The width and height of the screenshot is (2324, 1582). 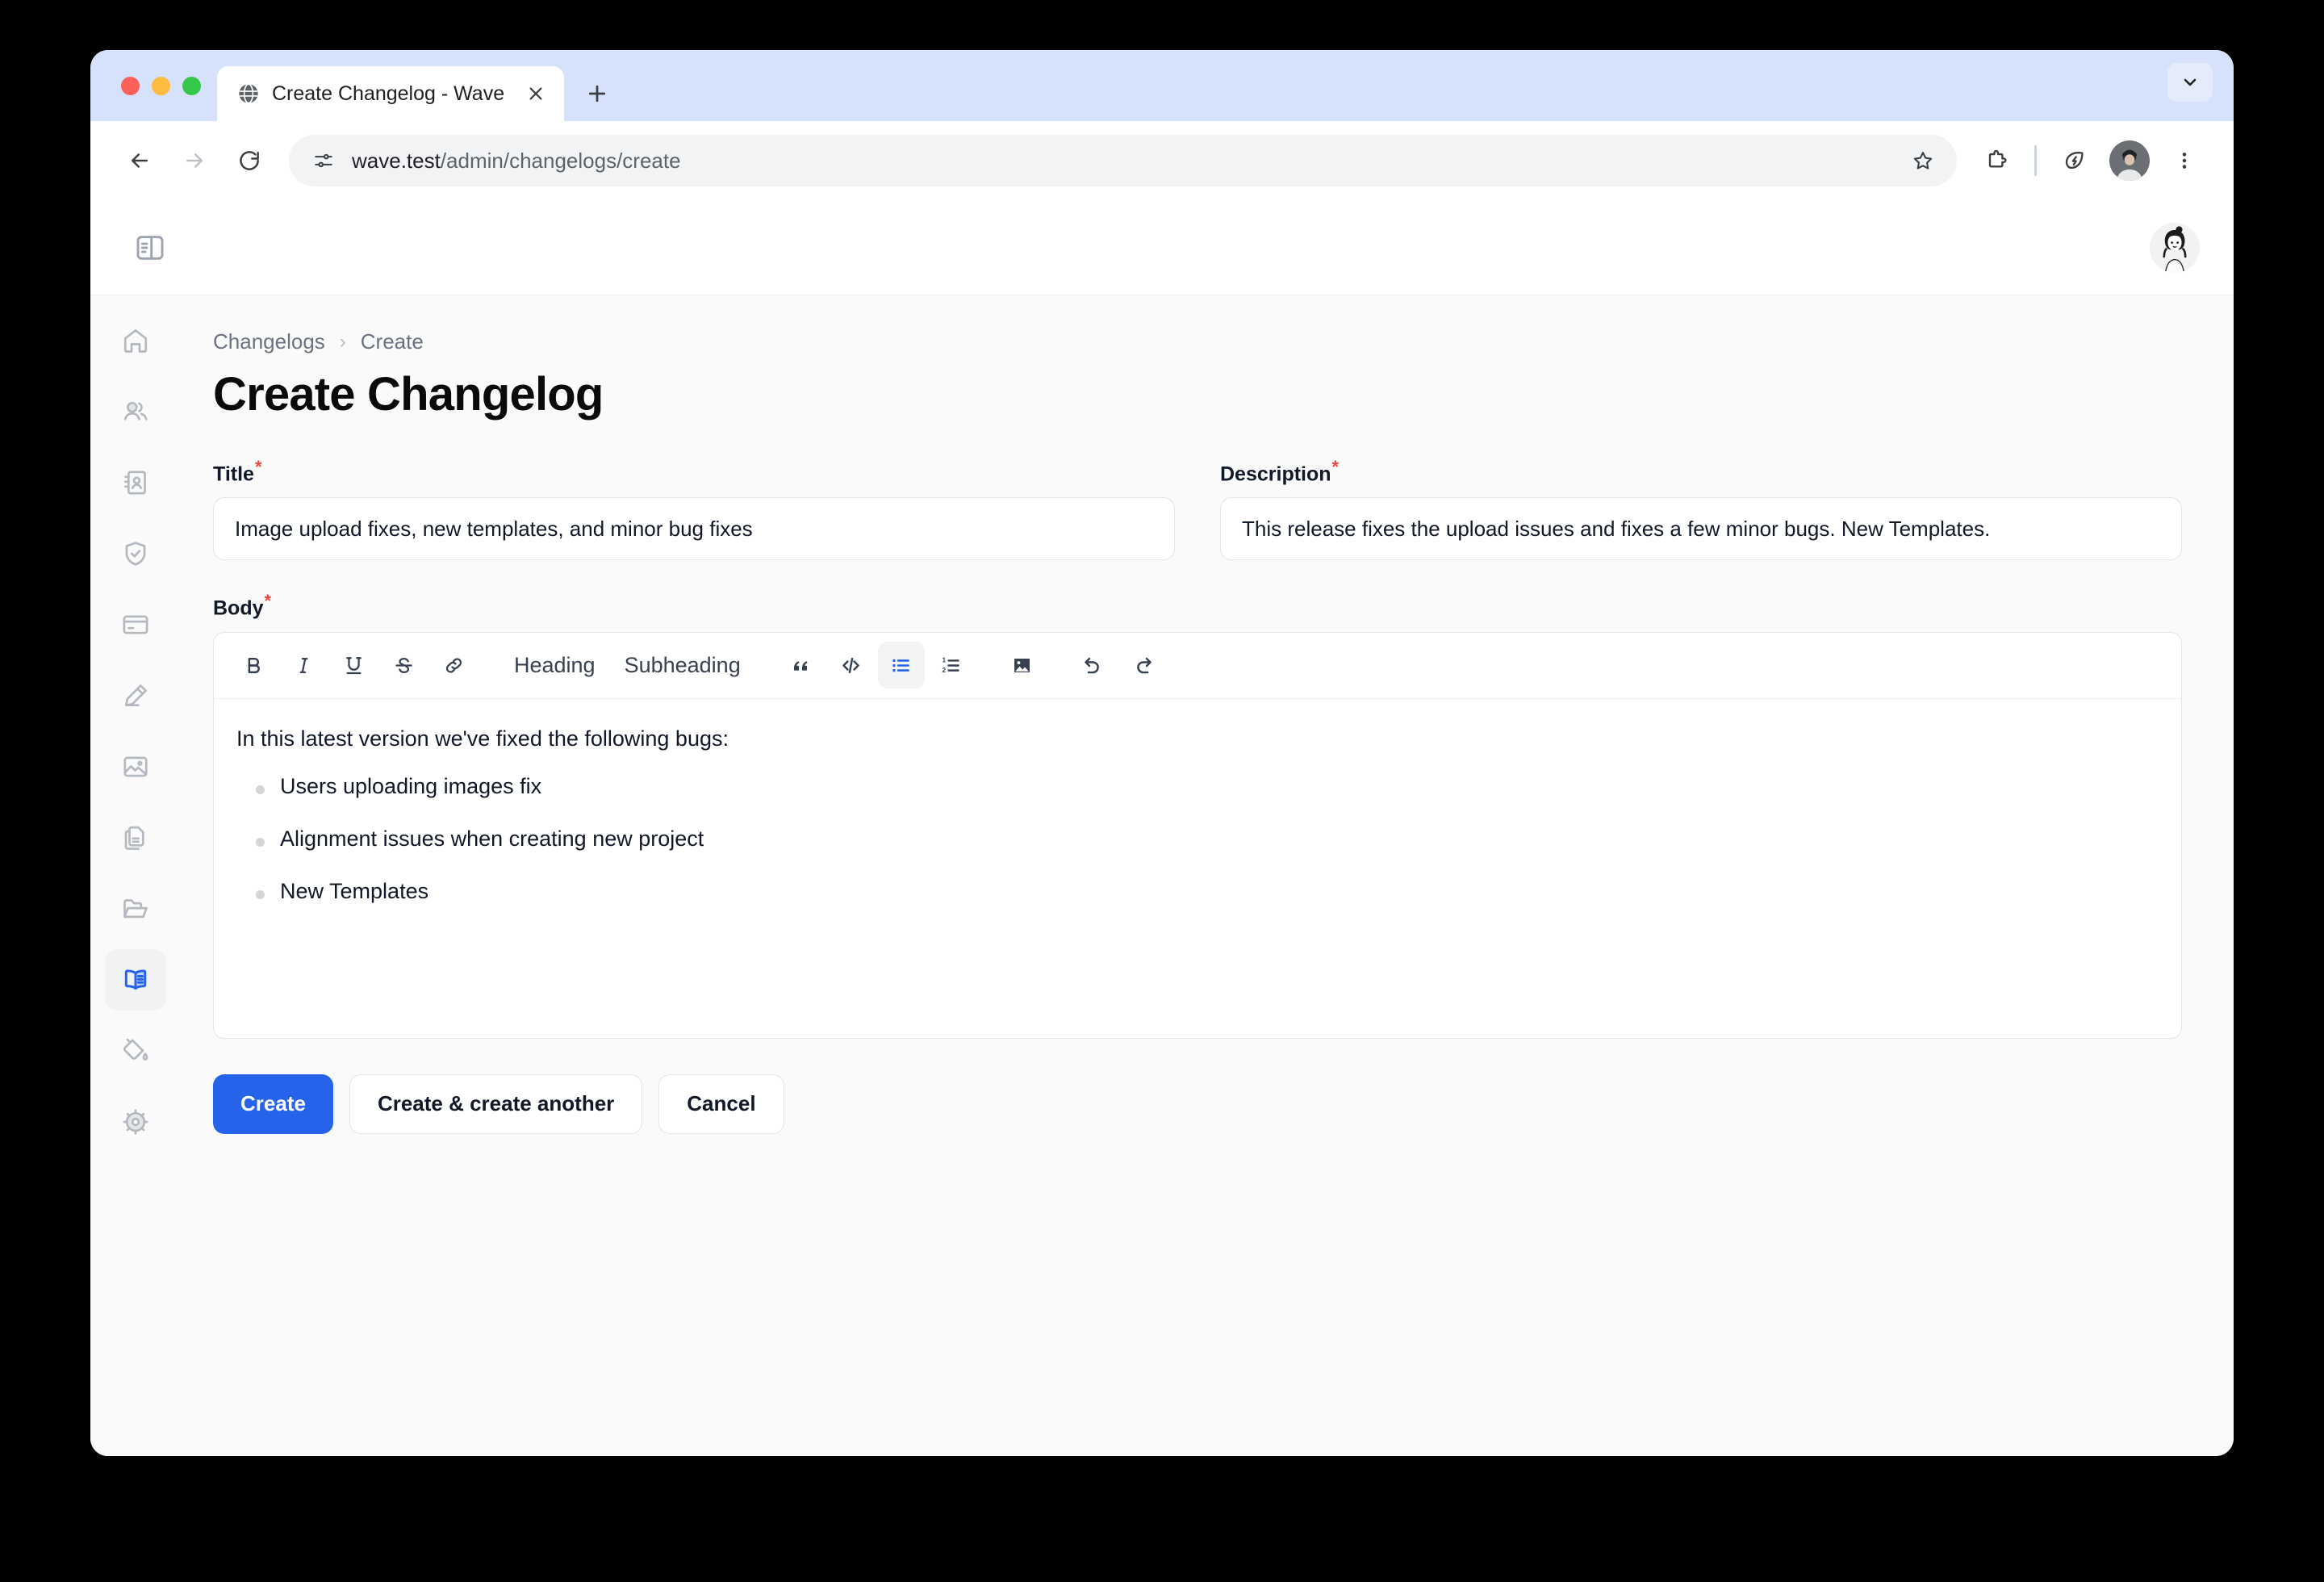 I want to click on sidebar-item-home, so click(x=135, y=340).